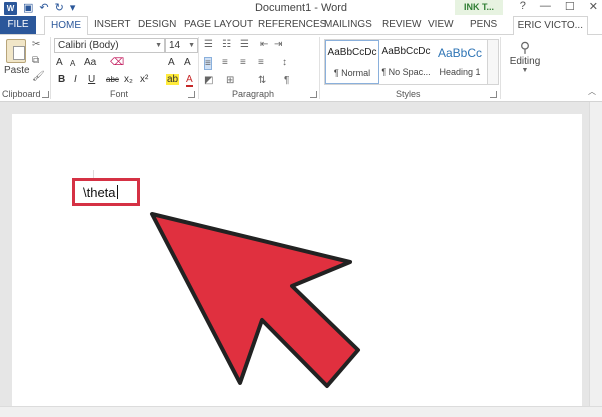 Image resolution: width=602 pixels, height=417 pixels. I want to click on pointer-arrow, so click(255, 300).